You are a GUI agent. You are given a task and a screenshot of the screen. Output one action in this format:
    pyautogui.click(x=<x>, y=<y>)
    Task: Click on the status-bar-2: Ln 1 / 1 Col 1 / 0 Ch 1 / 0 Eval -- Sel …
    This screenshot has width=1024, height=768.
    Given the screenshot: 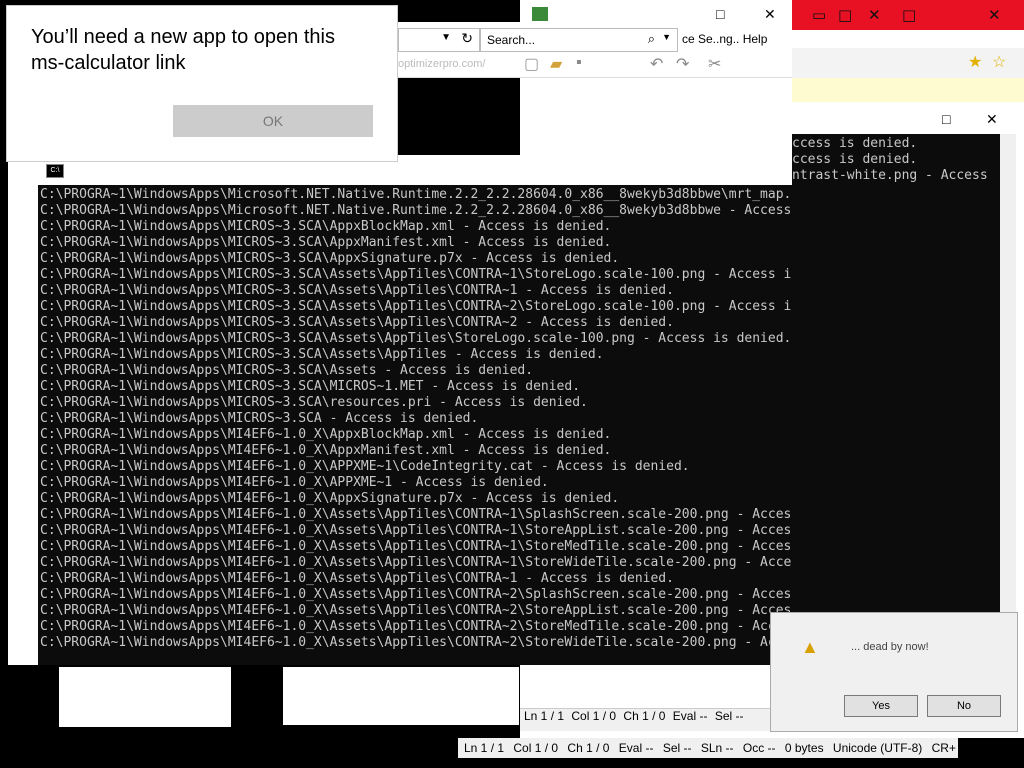 What is the action you would take?
    pyautogui.click(x=708, y=748)
    